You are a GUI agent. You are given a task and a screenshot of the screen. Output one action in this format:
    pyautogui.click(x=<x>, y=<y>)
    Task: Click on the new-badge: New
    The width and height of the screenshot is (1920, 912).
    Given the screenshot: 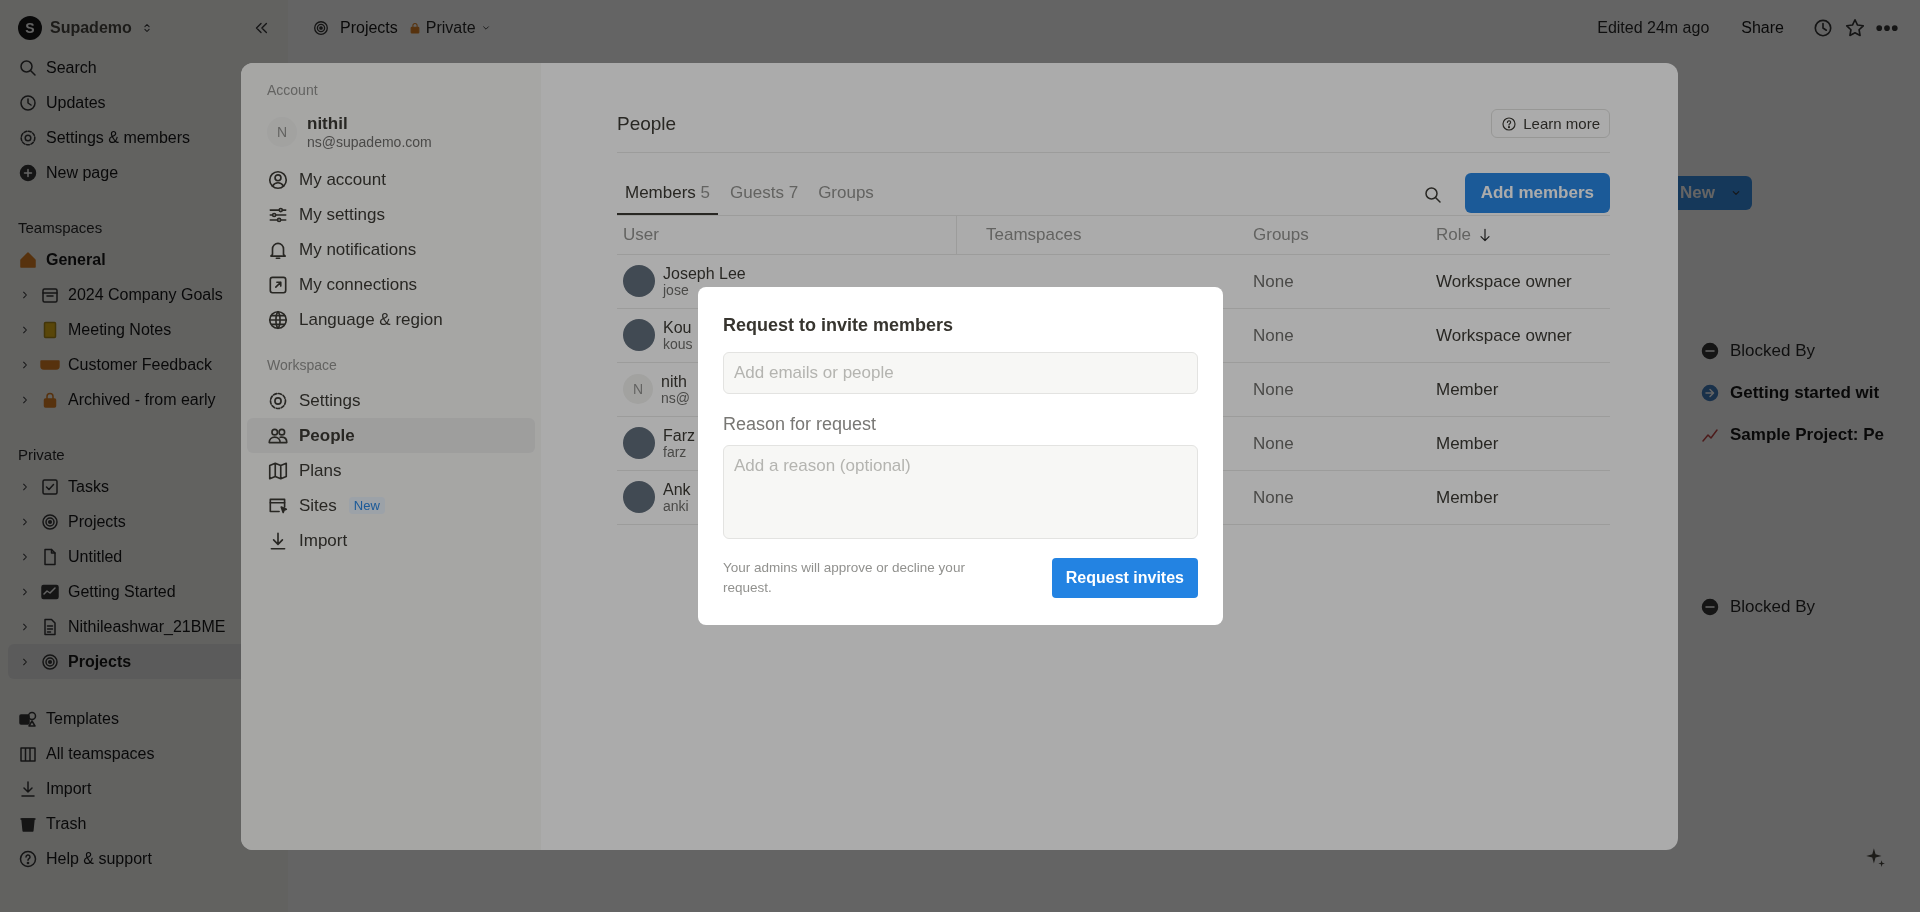 What is the action you would take?
    pyautogui.click(x=366, y=505)
    